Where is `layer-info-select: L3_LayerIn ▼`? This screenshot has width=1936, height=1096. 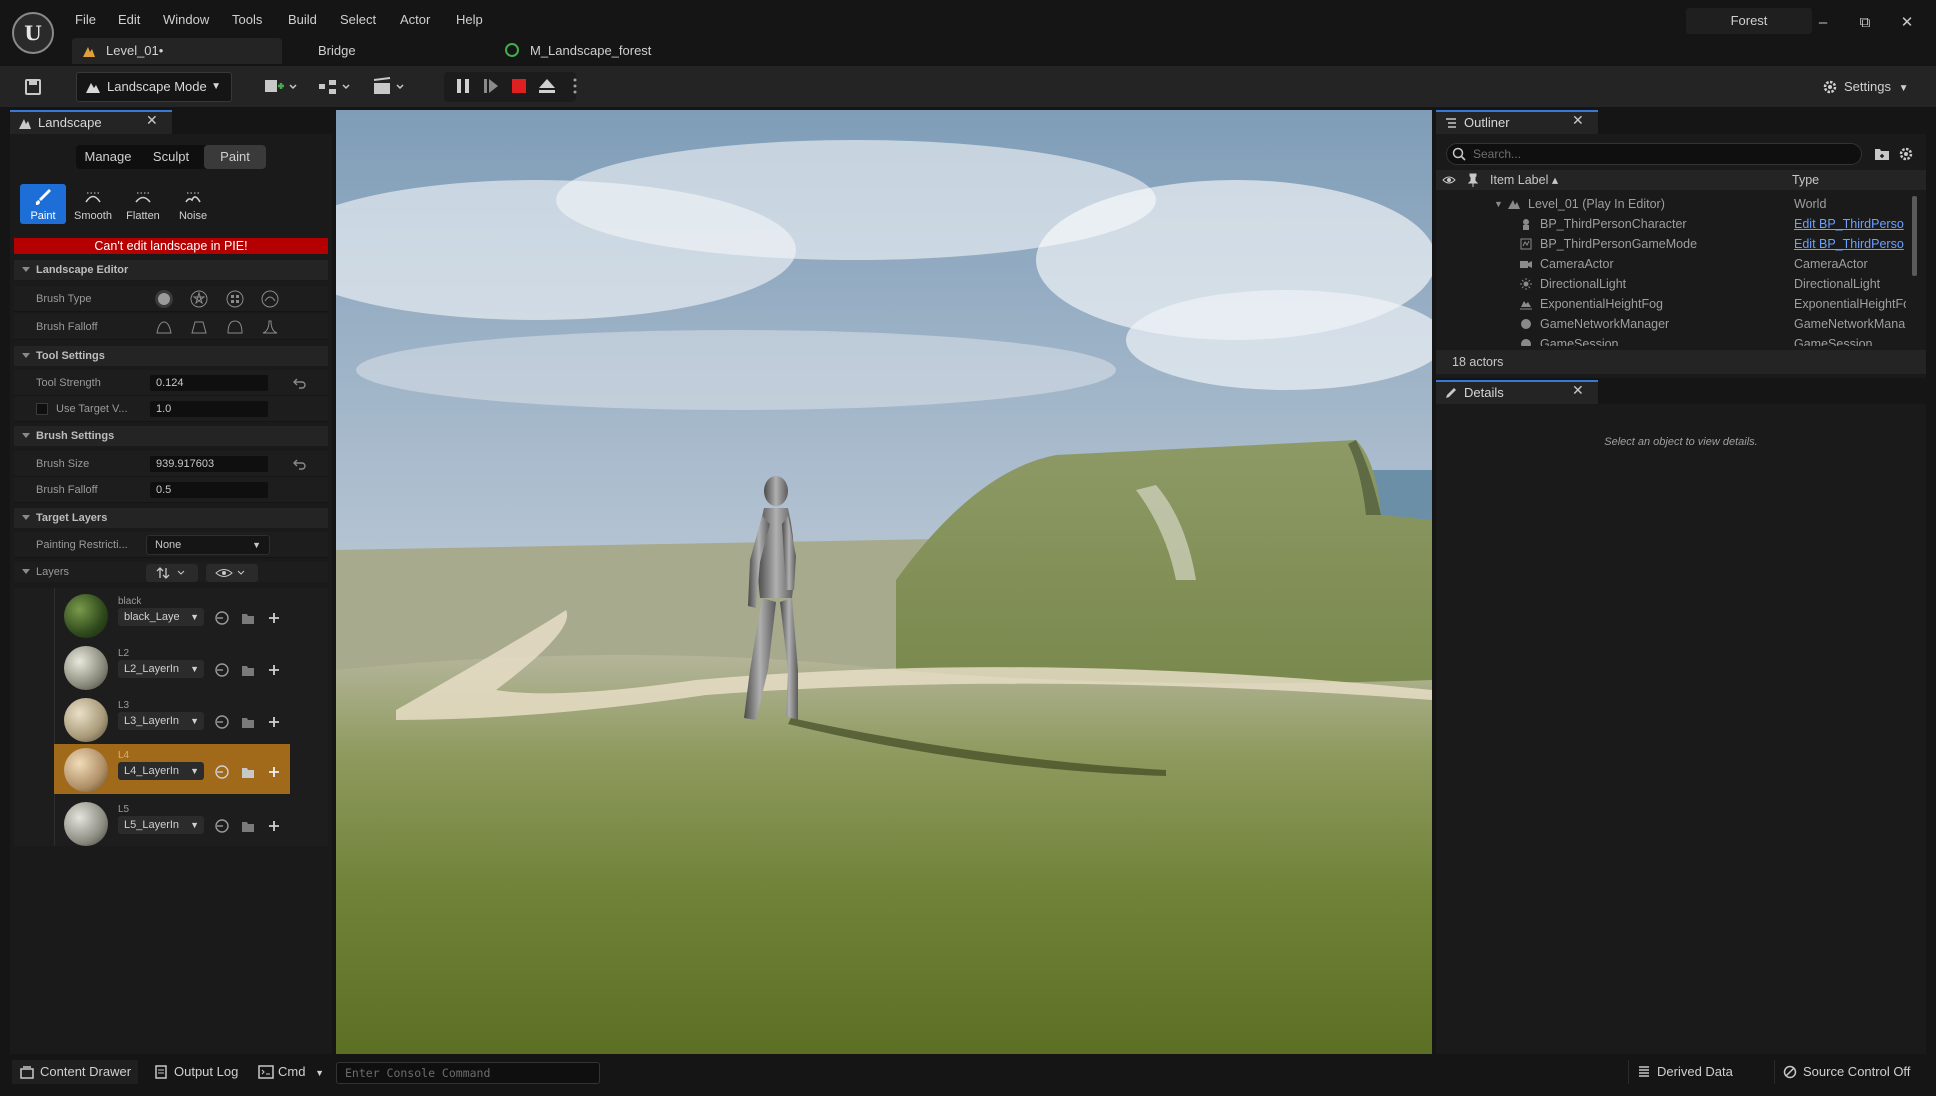
layer-info-select: L3_LayerIn ▼ is located at coordinates (161, 721).